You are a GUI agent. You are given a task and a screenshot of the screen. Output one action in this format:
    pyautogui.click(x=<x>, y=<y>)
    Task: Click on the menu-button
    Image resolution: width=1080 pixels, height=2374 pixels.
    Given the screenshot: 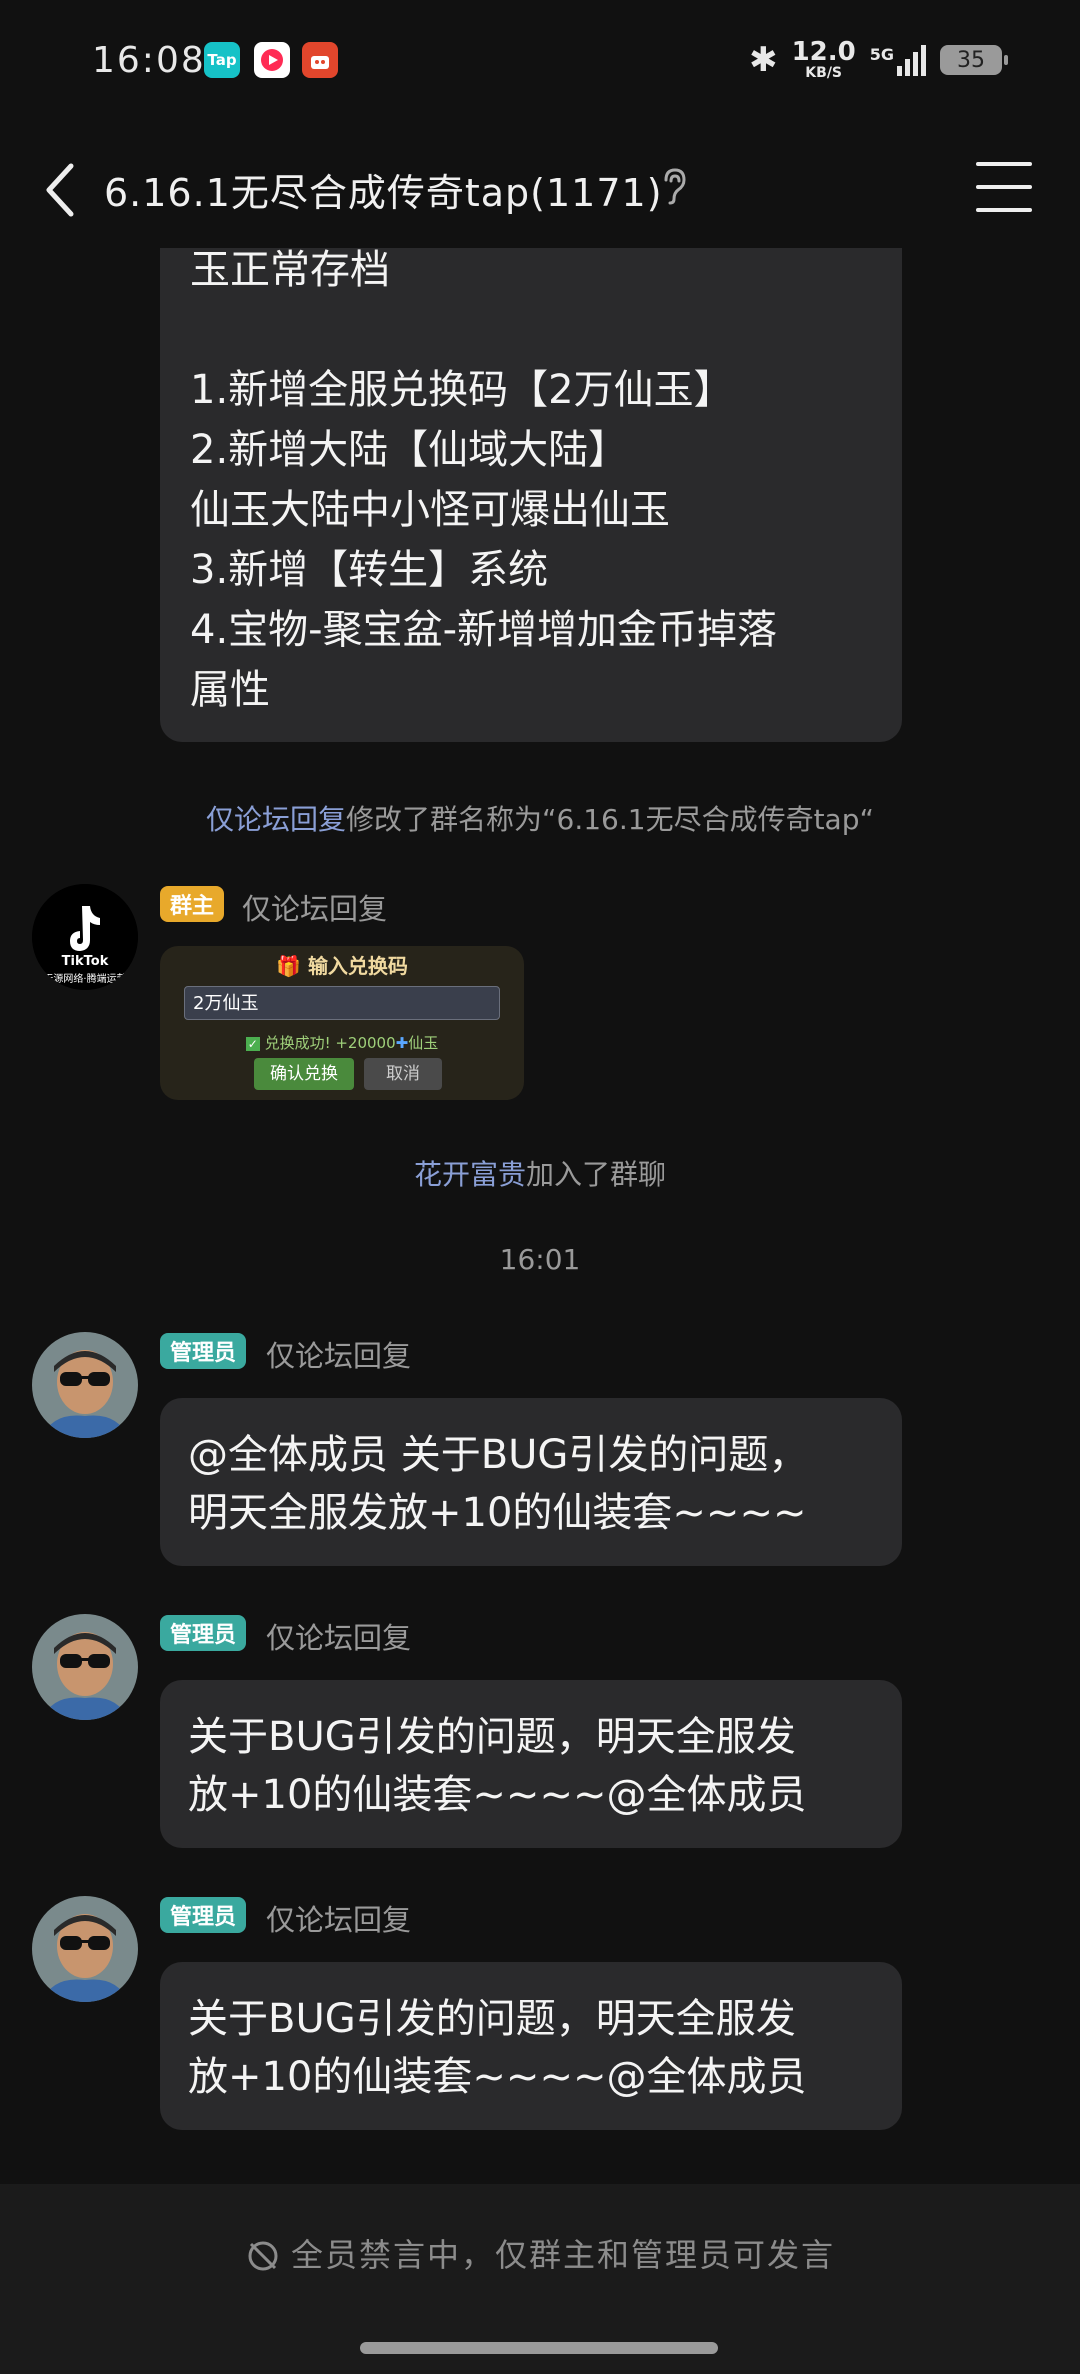 What is the action you would take?
    pyautogui.click(x=1004, y=187)
    